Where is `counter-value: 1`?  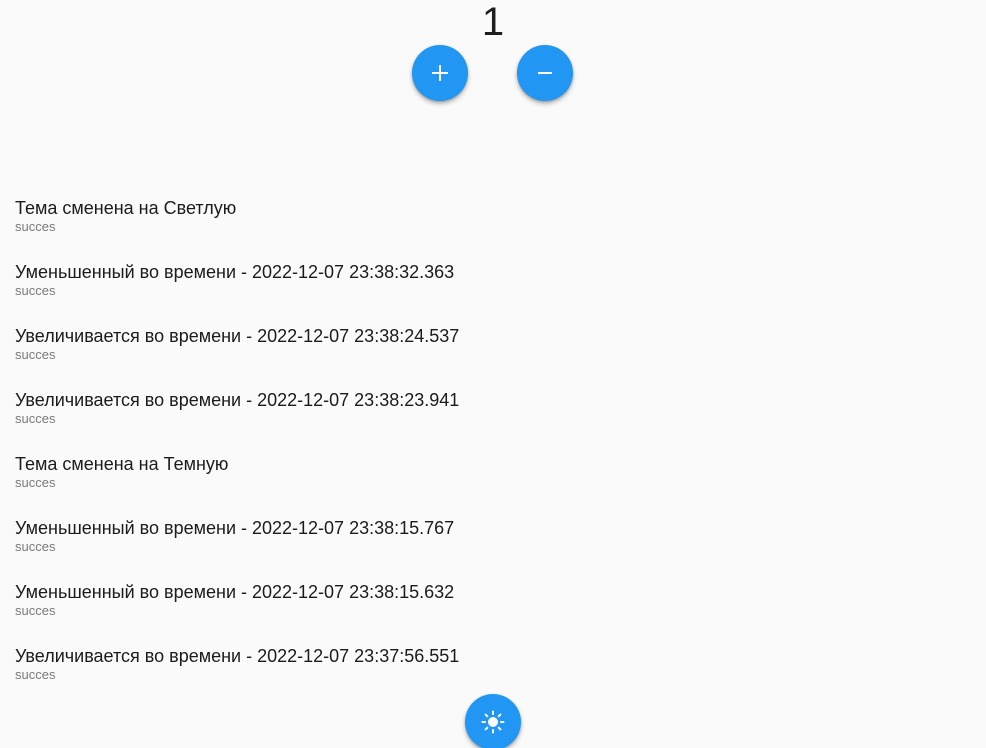
counter-value: 1 is located at coordinates (493, 22).